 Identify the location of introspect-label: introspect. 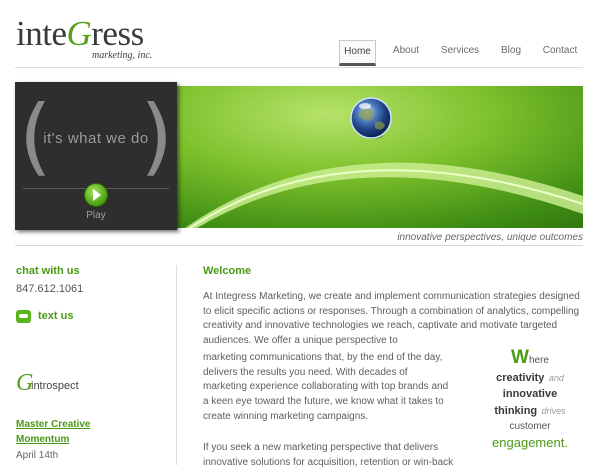
(55, 386).